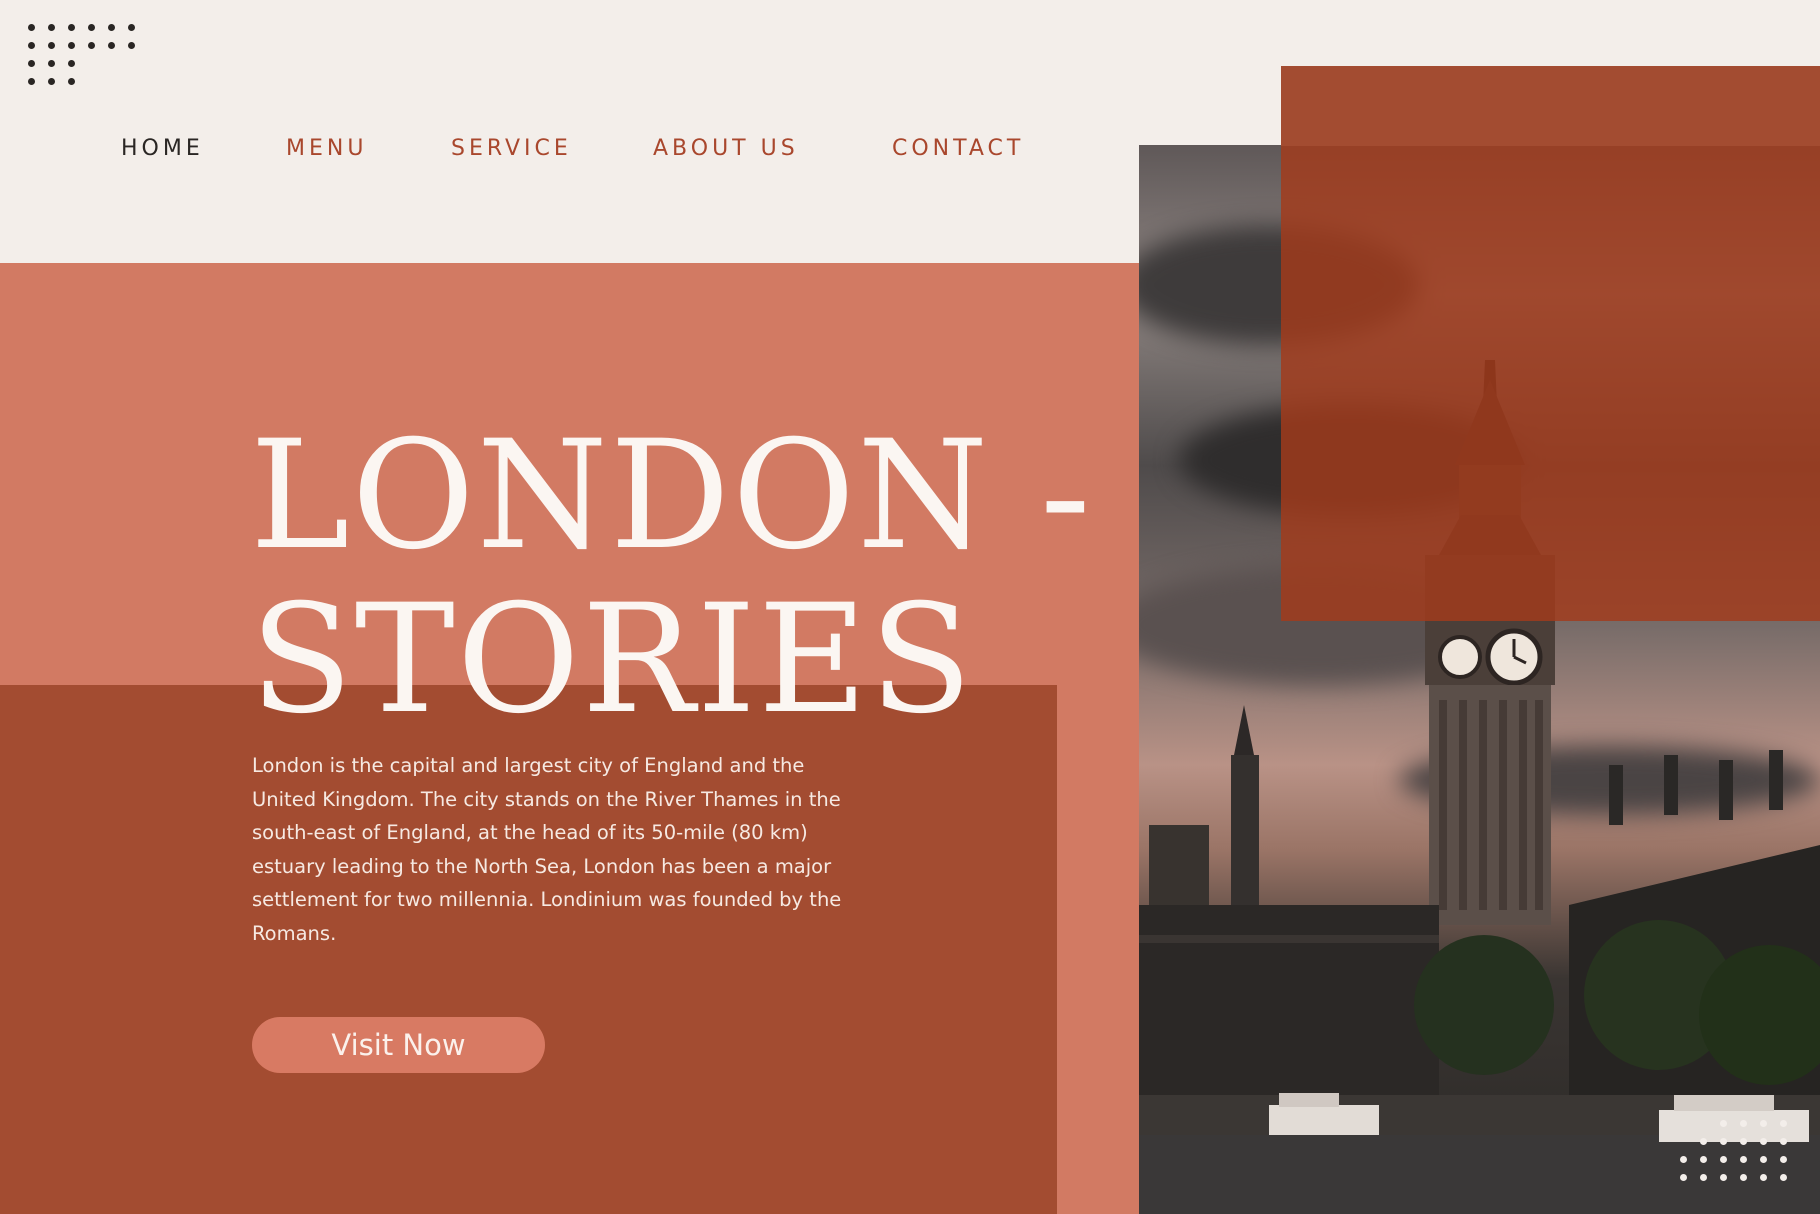 Image resolution: width=1820 pixels, height=1214 pixels. Describe the element at coordinates (958, 148) in the screenshot. I see `nav-contact-link: CONTACT` at that location.